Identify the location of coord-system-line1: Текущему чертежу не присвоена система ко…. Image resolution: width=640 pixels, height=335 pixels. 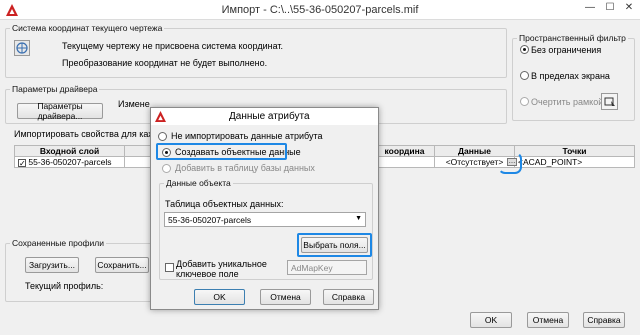
(173, 46).